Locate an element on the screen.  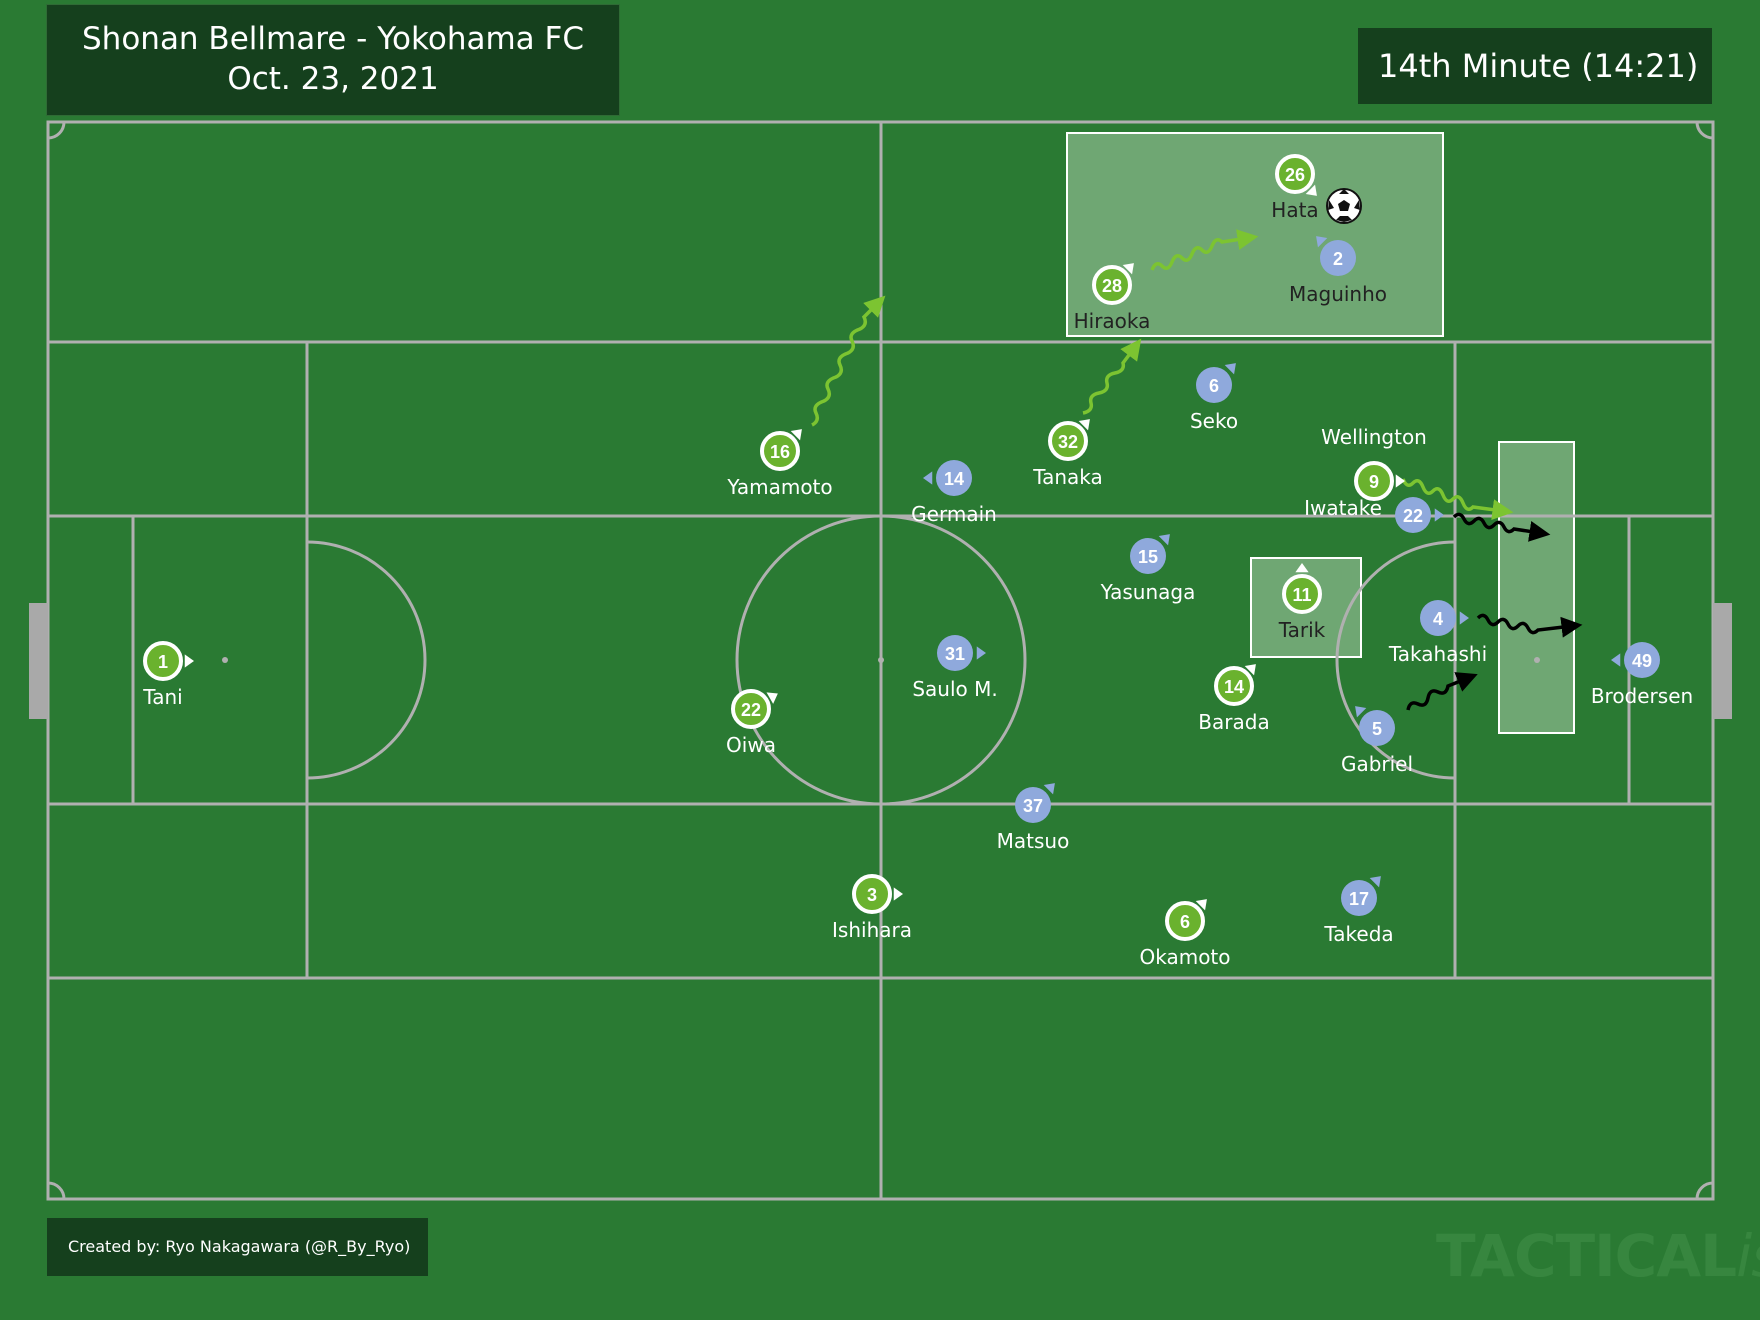
goal-right is located at coordinates (1722, 661).